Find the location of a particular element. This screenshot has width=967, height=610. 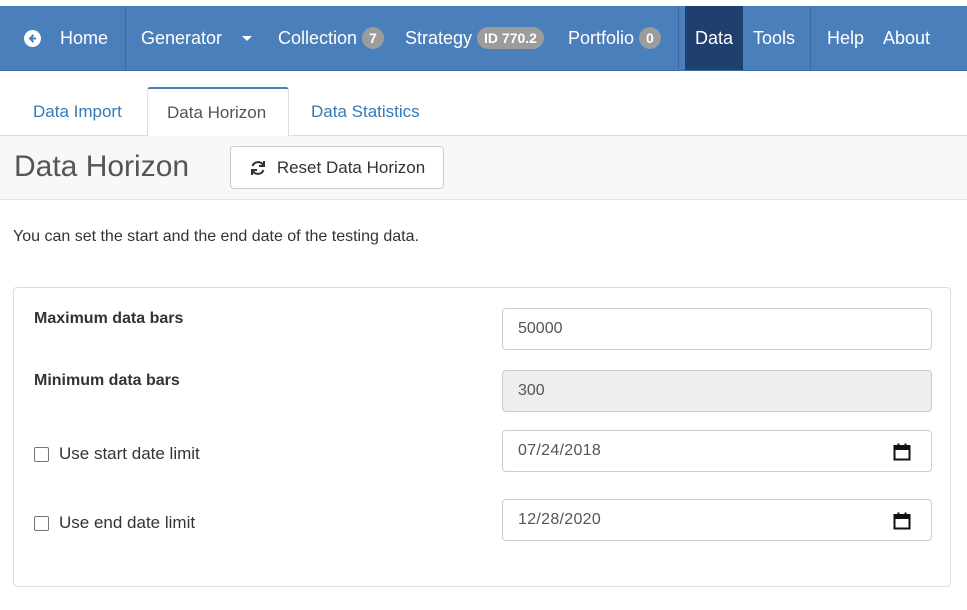

nav-portfolio-label: Portfolio is located at coordinates (601, 37).